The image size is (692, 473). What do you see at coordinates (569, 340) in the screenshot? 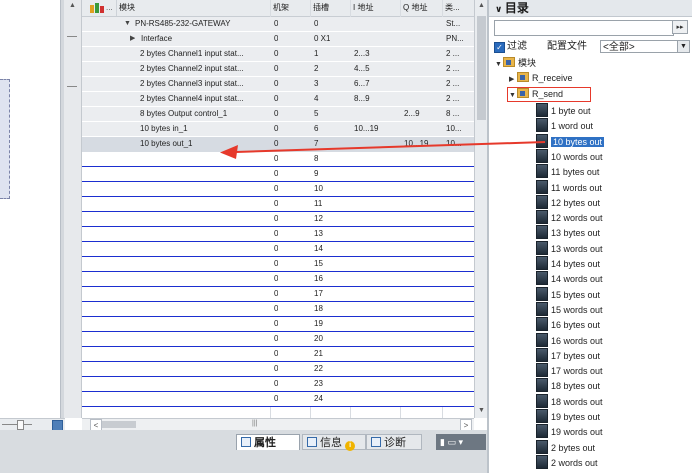
I see `catalog-item: 16 words out` at bounding box center [569, 340].